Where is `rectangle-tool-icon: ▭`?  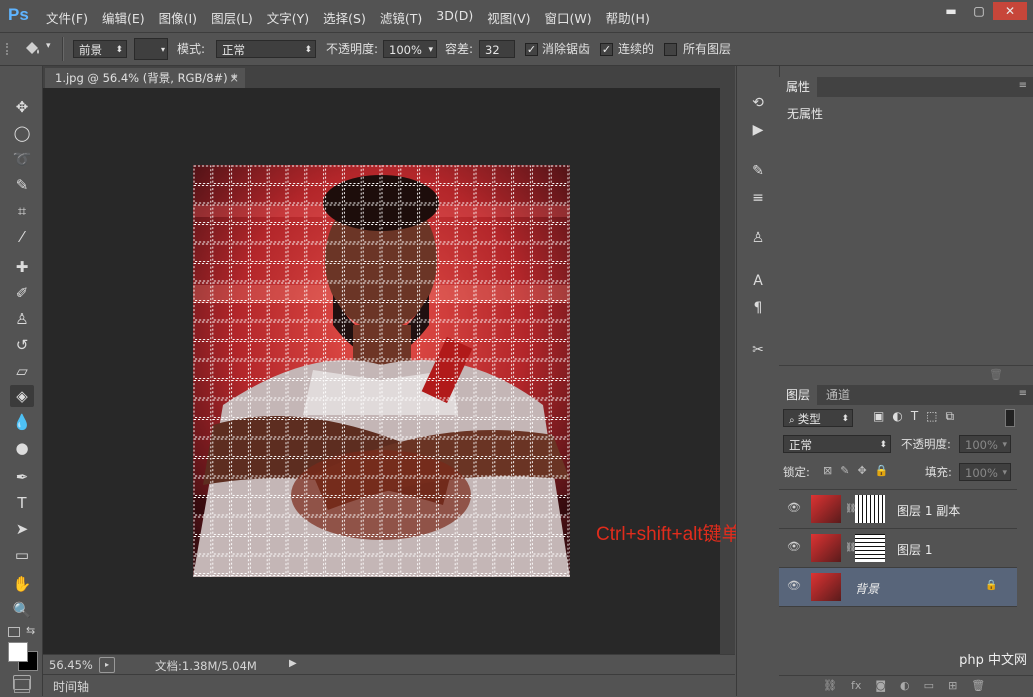
rectangle-tool-icon: ▭ is located at coordinates (22, 555).